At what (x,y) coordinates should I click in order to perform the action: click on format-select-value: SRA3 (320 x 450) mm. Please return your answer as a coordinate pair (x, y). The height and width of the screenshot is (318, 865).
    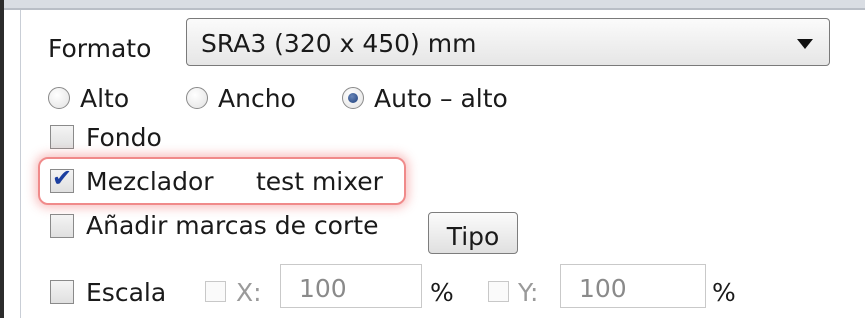
    Looking at the image, I should click on (339, 43).